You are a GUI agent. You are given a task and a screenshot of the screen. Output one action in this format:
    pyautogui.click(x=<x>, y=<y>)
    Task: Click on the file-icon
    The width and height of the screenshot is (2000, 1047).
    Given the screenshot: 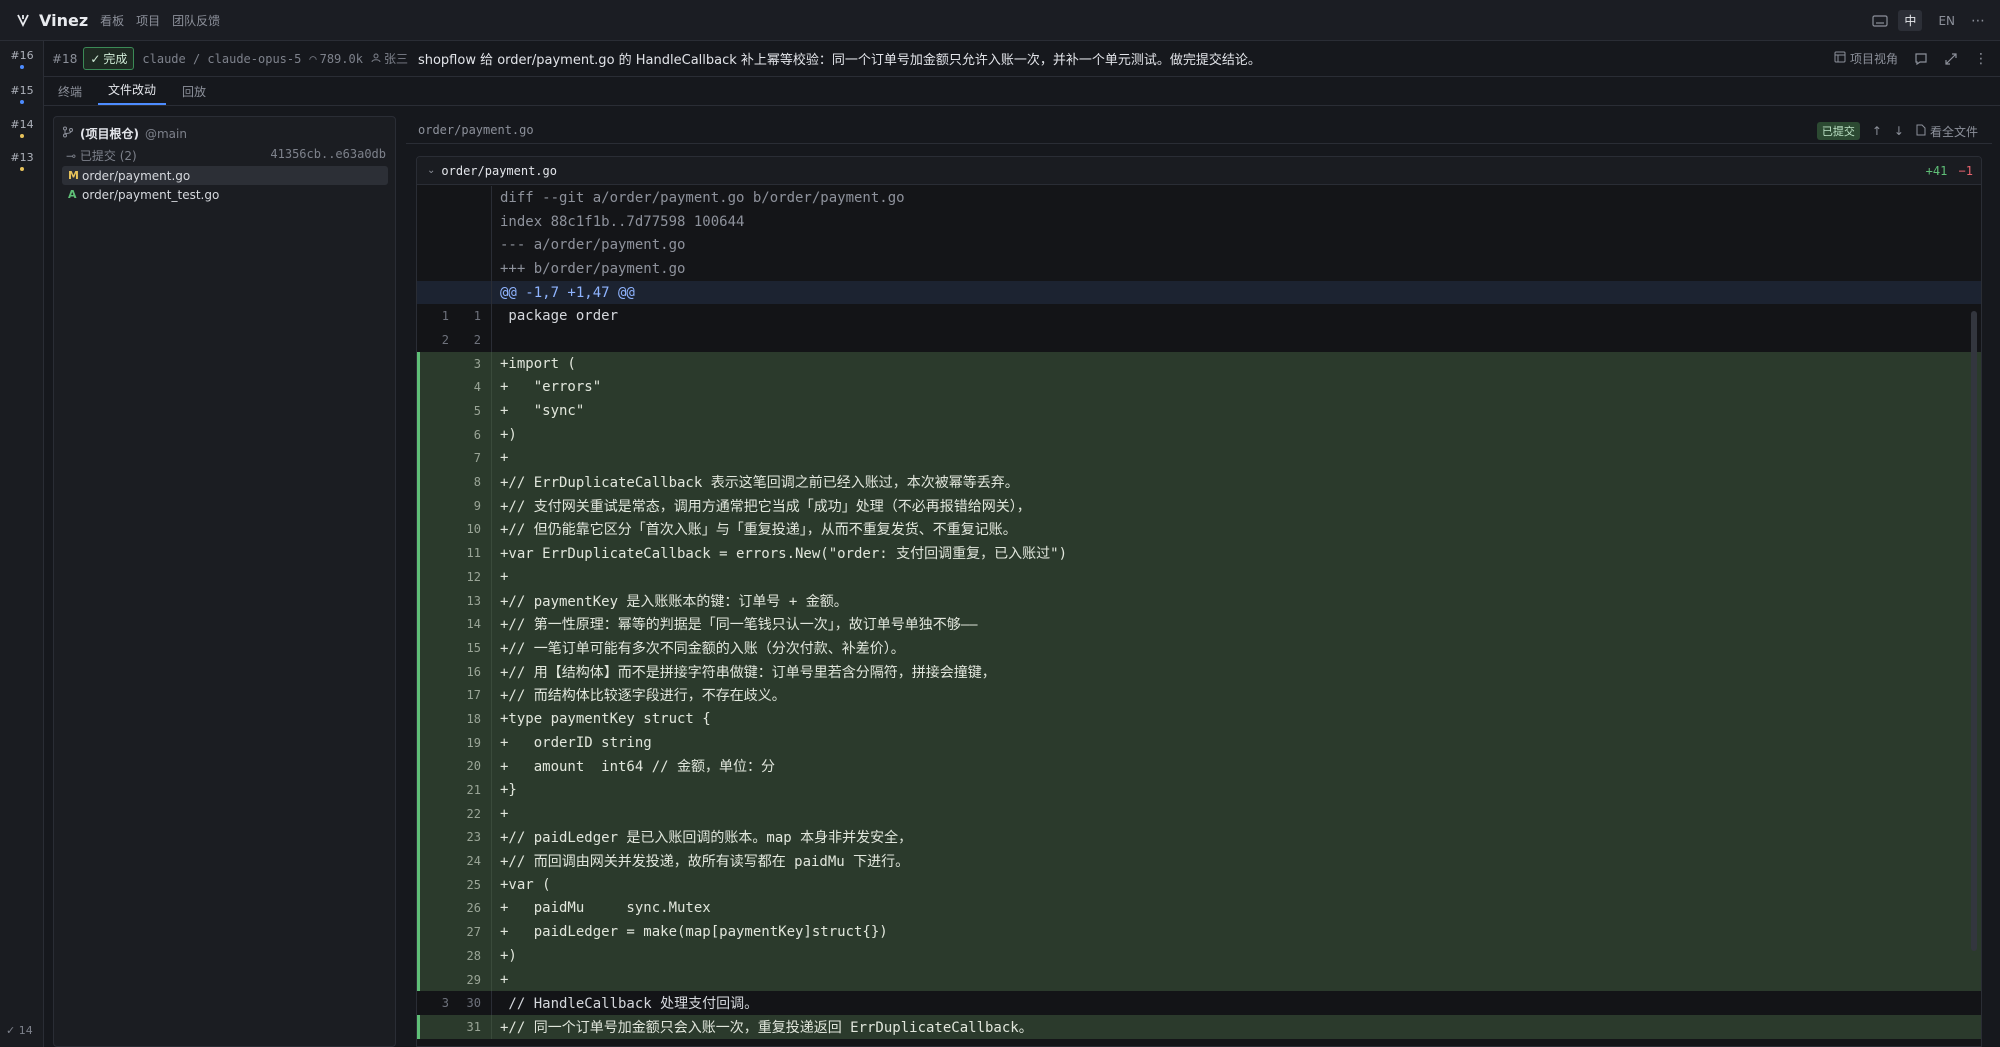 What is the action you would take?
    pyautogui.click(x=1921, y=131)
    